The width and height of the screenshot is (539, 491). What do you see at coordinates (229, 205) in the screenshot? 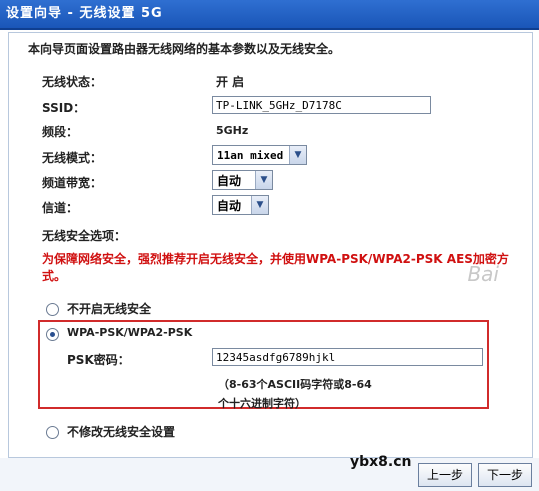
I see `channel-select-value: 自动` at bounding box center [229, 205].